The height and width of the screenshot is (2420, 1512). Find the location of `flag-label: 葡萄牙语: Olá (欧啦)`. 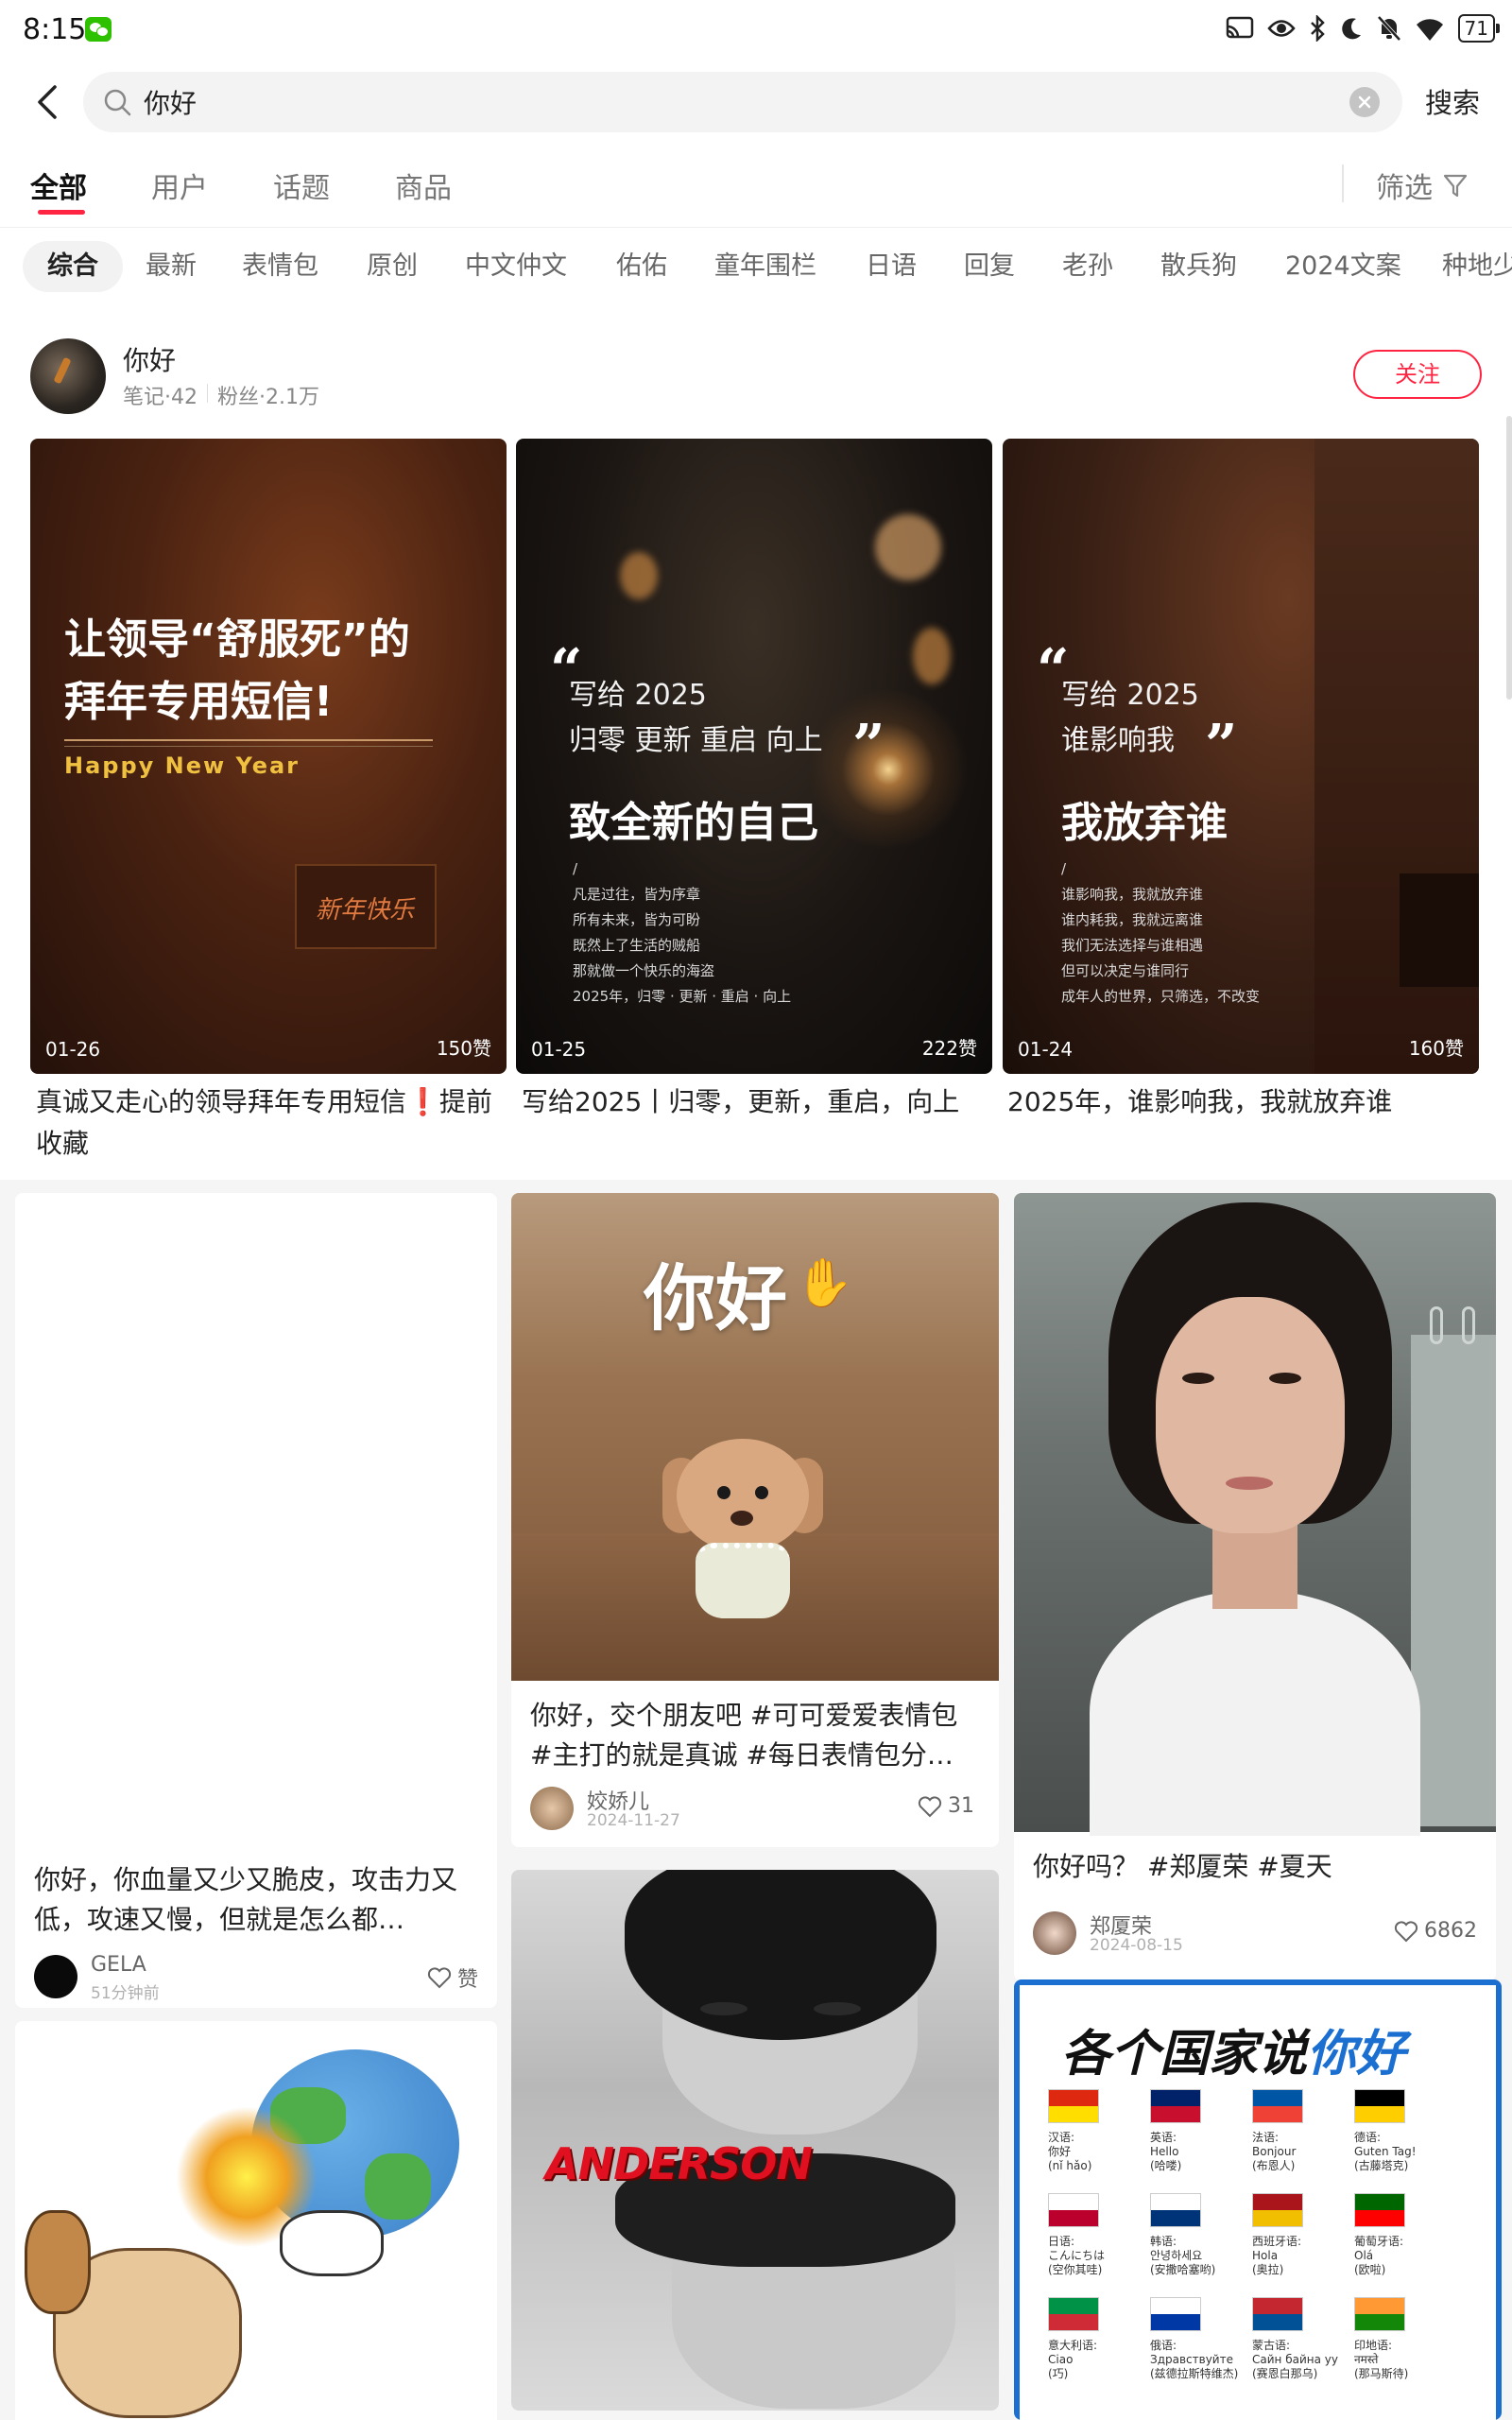

flag-label: 葡萄牙语: Olá (欧啦) is located at coordinates (1401, 2256).